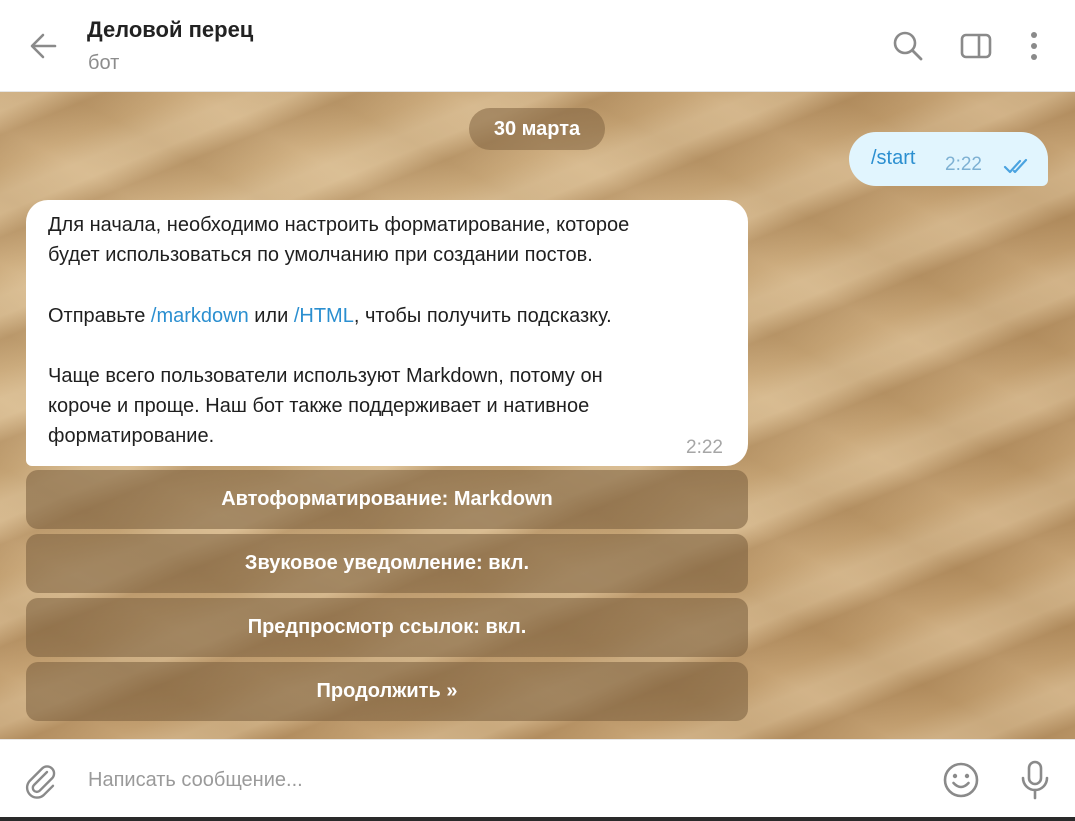  What do you see at coordinates (1015, 166) in the screenshot?
I see `double-check-icon` at bounding box center [1015, 166].